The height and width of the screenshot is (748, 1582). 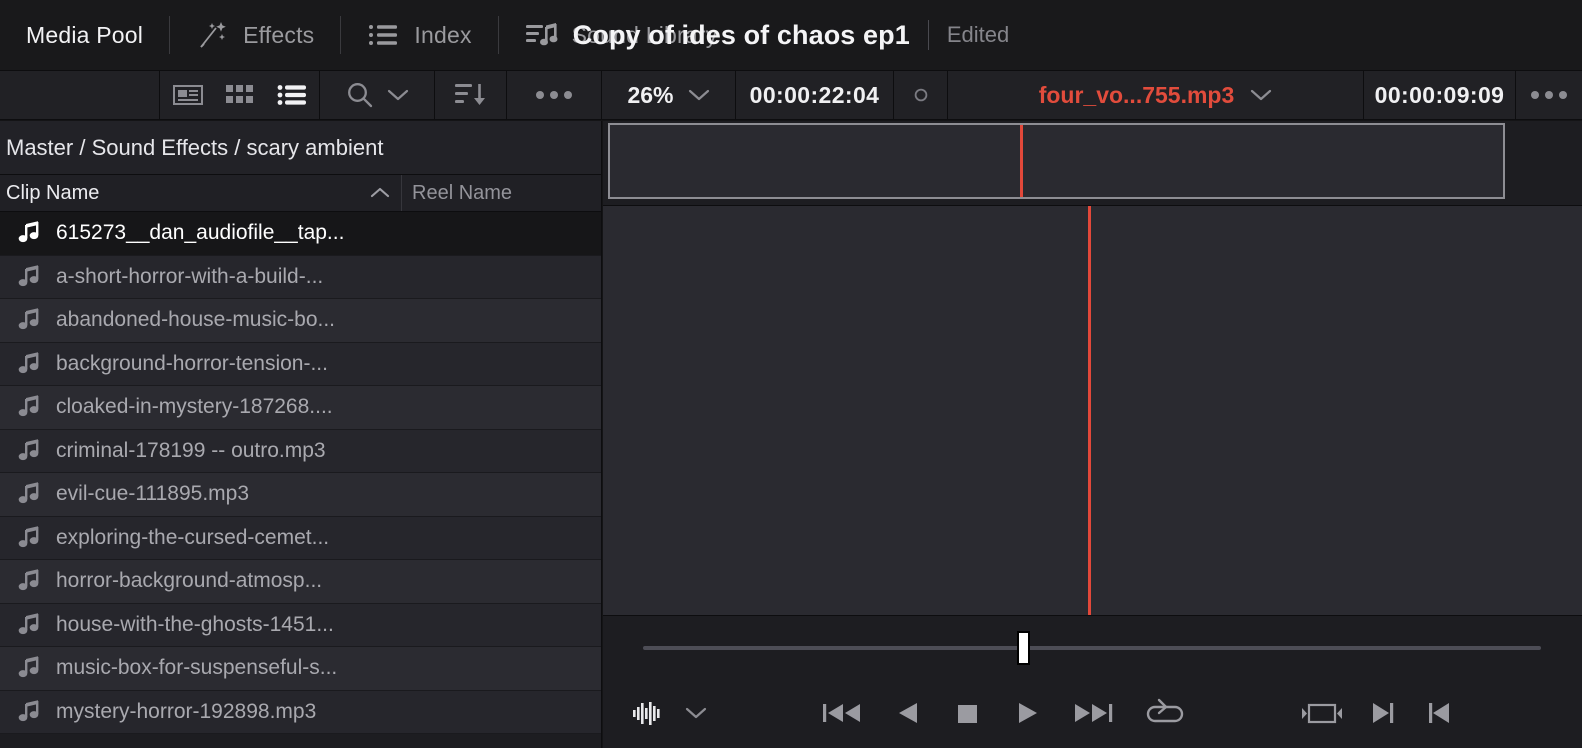 I want to click on tab-sound-library-label: Sound Library, so click(x=644, y=34).